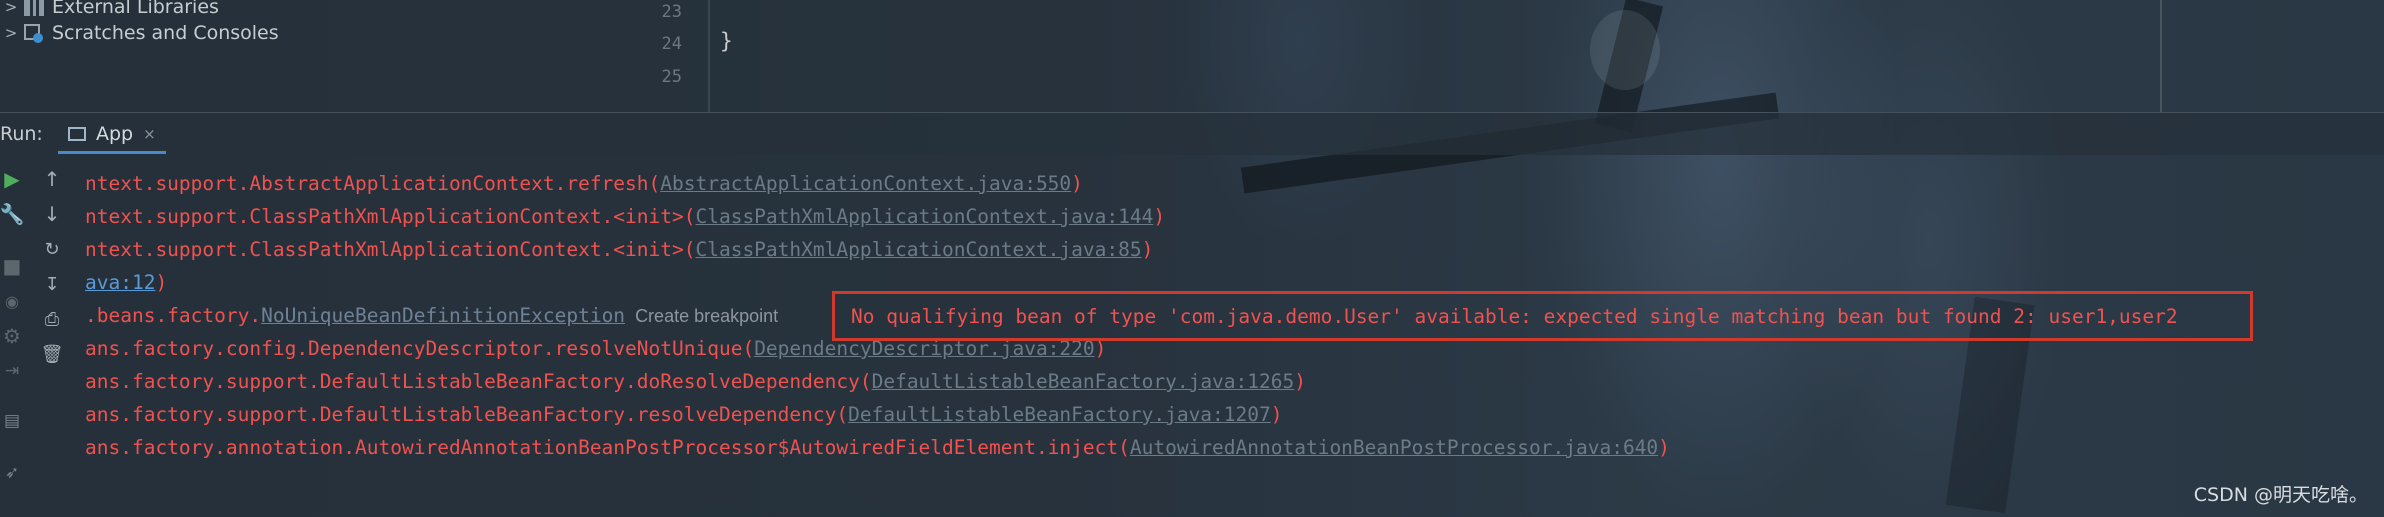 The width and height of the screenshot is (2384, 517). What do you see at coordinates (706, 316) in the screenshot?
I see `create-breakpoint-link: Create breakpoint` at bounding box center [706, 316].